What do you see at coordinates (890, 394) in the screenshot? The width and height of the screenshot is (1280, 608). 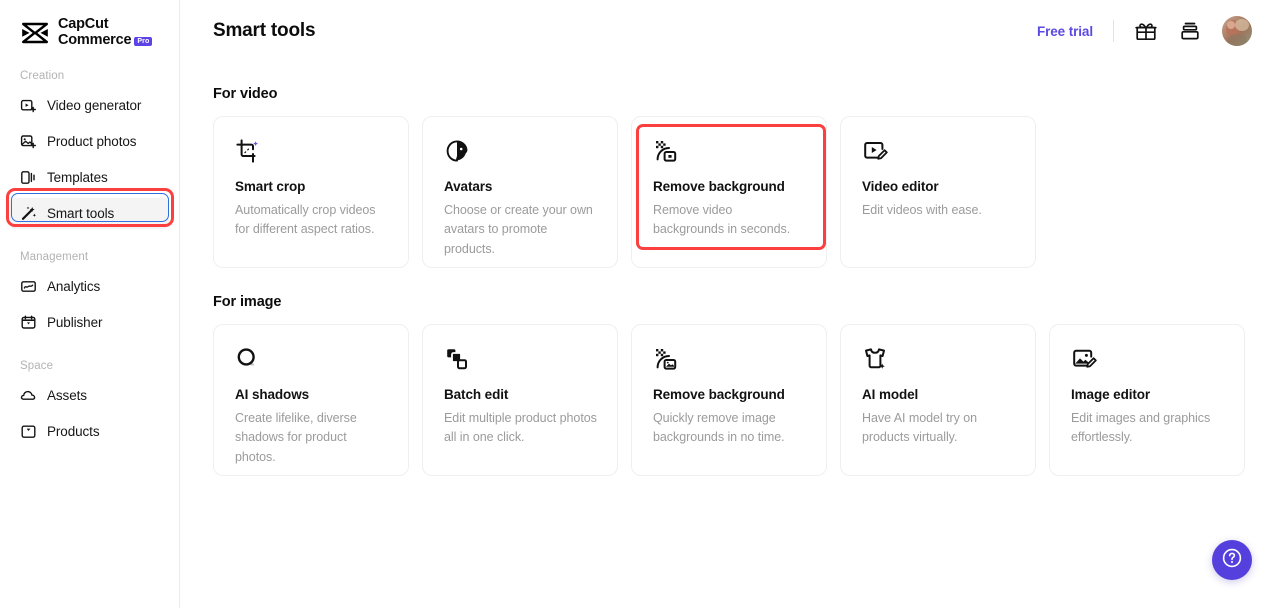 I see `card-title: AI model` at bounding box center [890, 394].